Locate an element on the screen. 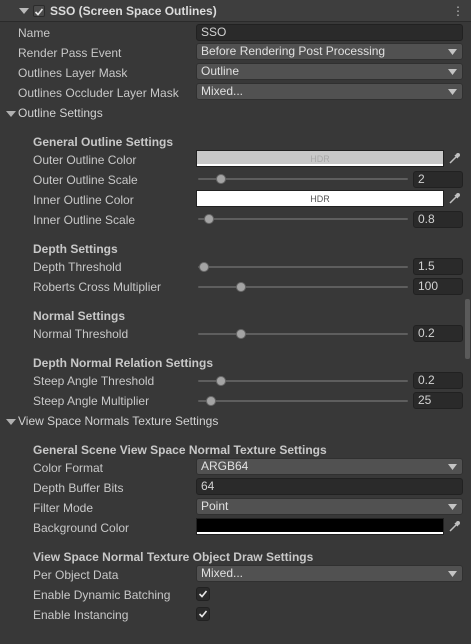  general-outline-settings-header: General Outline Settings is located at coordinates (103, 142).